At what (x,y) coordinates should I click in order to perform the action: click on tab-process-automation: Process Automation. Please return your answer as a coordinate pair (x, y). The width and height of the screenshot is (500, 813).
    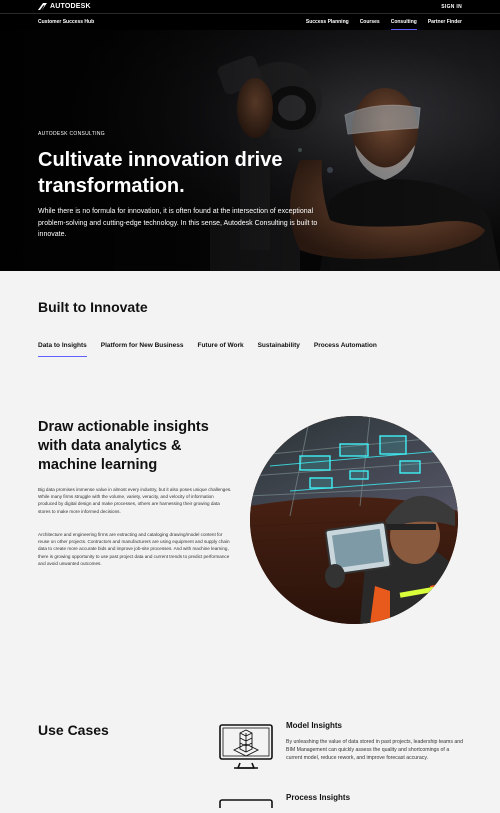
    Looking at the image, I should click on (345, 349).